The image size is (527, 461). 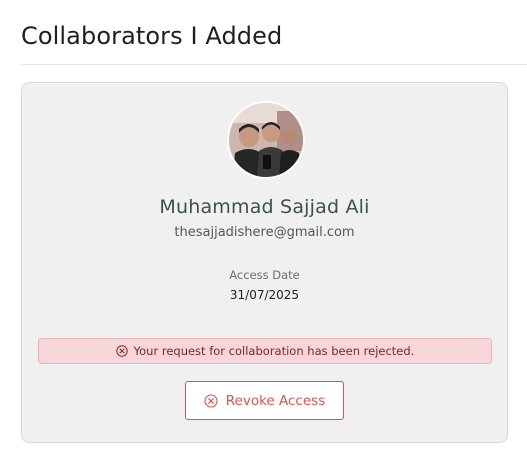 I want to click on avatar, so click(x=266, y=140).